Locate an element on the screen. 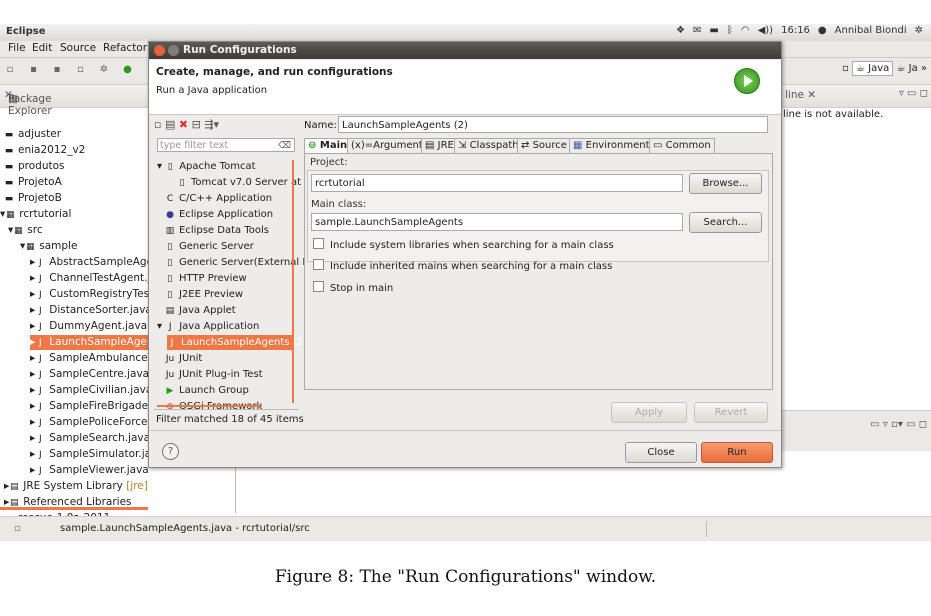  tab-environment: ▦ Environment is located at coordinates (611, 145).